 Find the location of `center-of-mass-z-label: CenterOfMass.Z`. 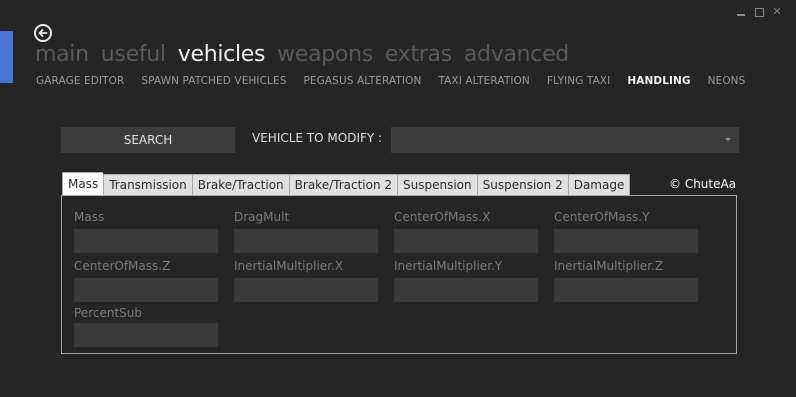

center-of-mass-z-label: CenterOfMass.Z is located at coordinates (122, 266).